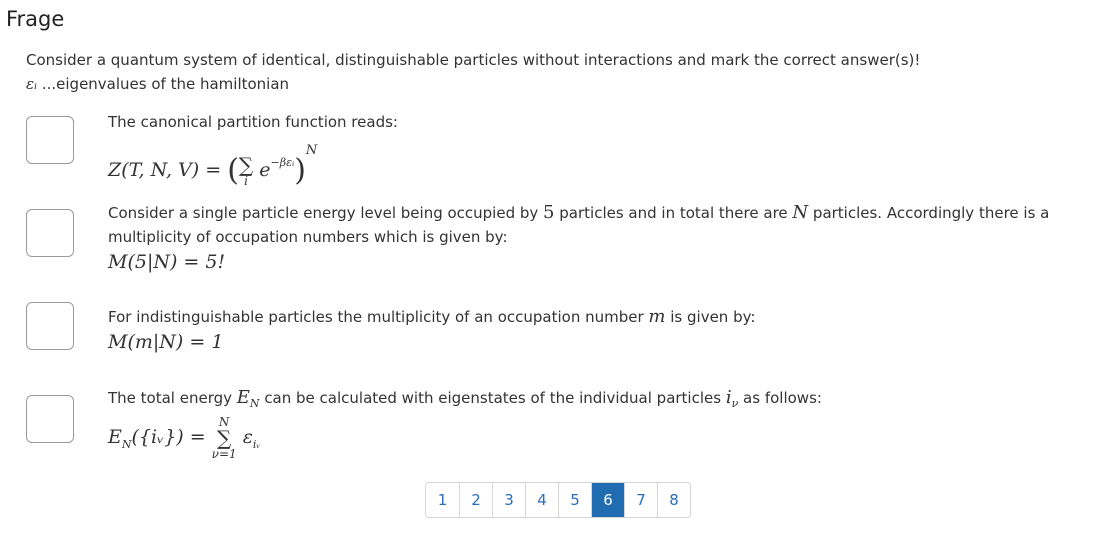 The image size is (1115, 536). I want to click on sum-symbol: N ∑ ν=1, so click(224, 438).